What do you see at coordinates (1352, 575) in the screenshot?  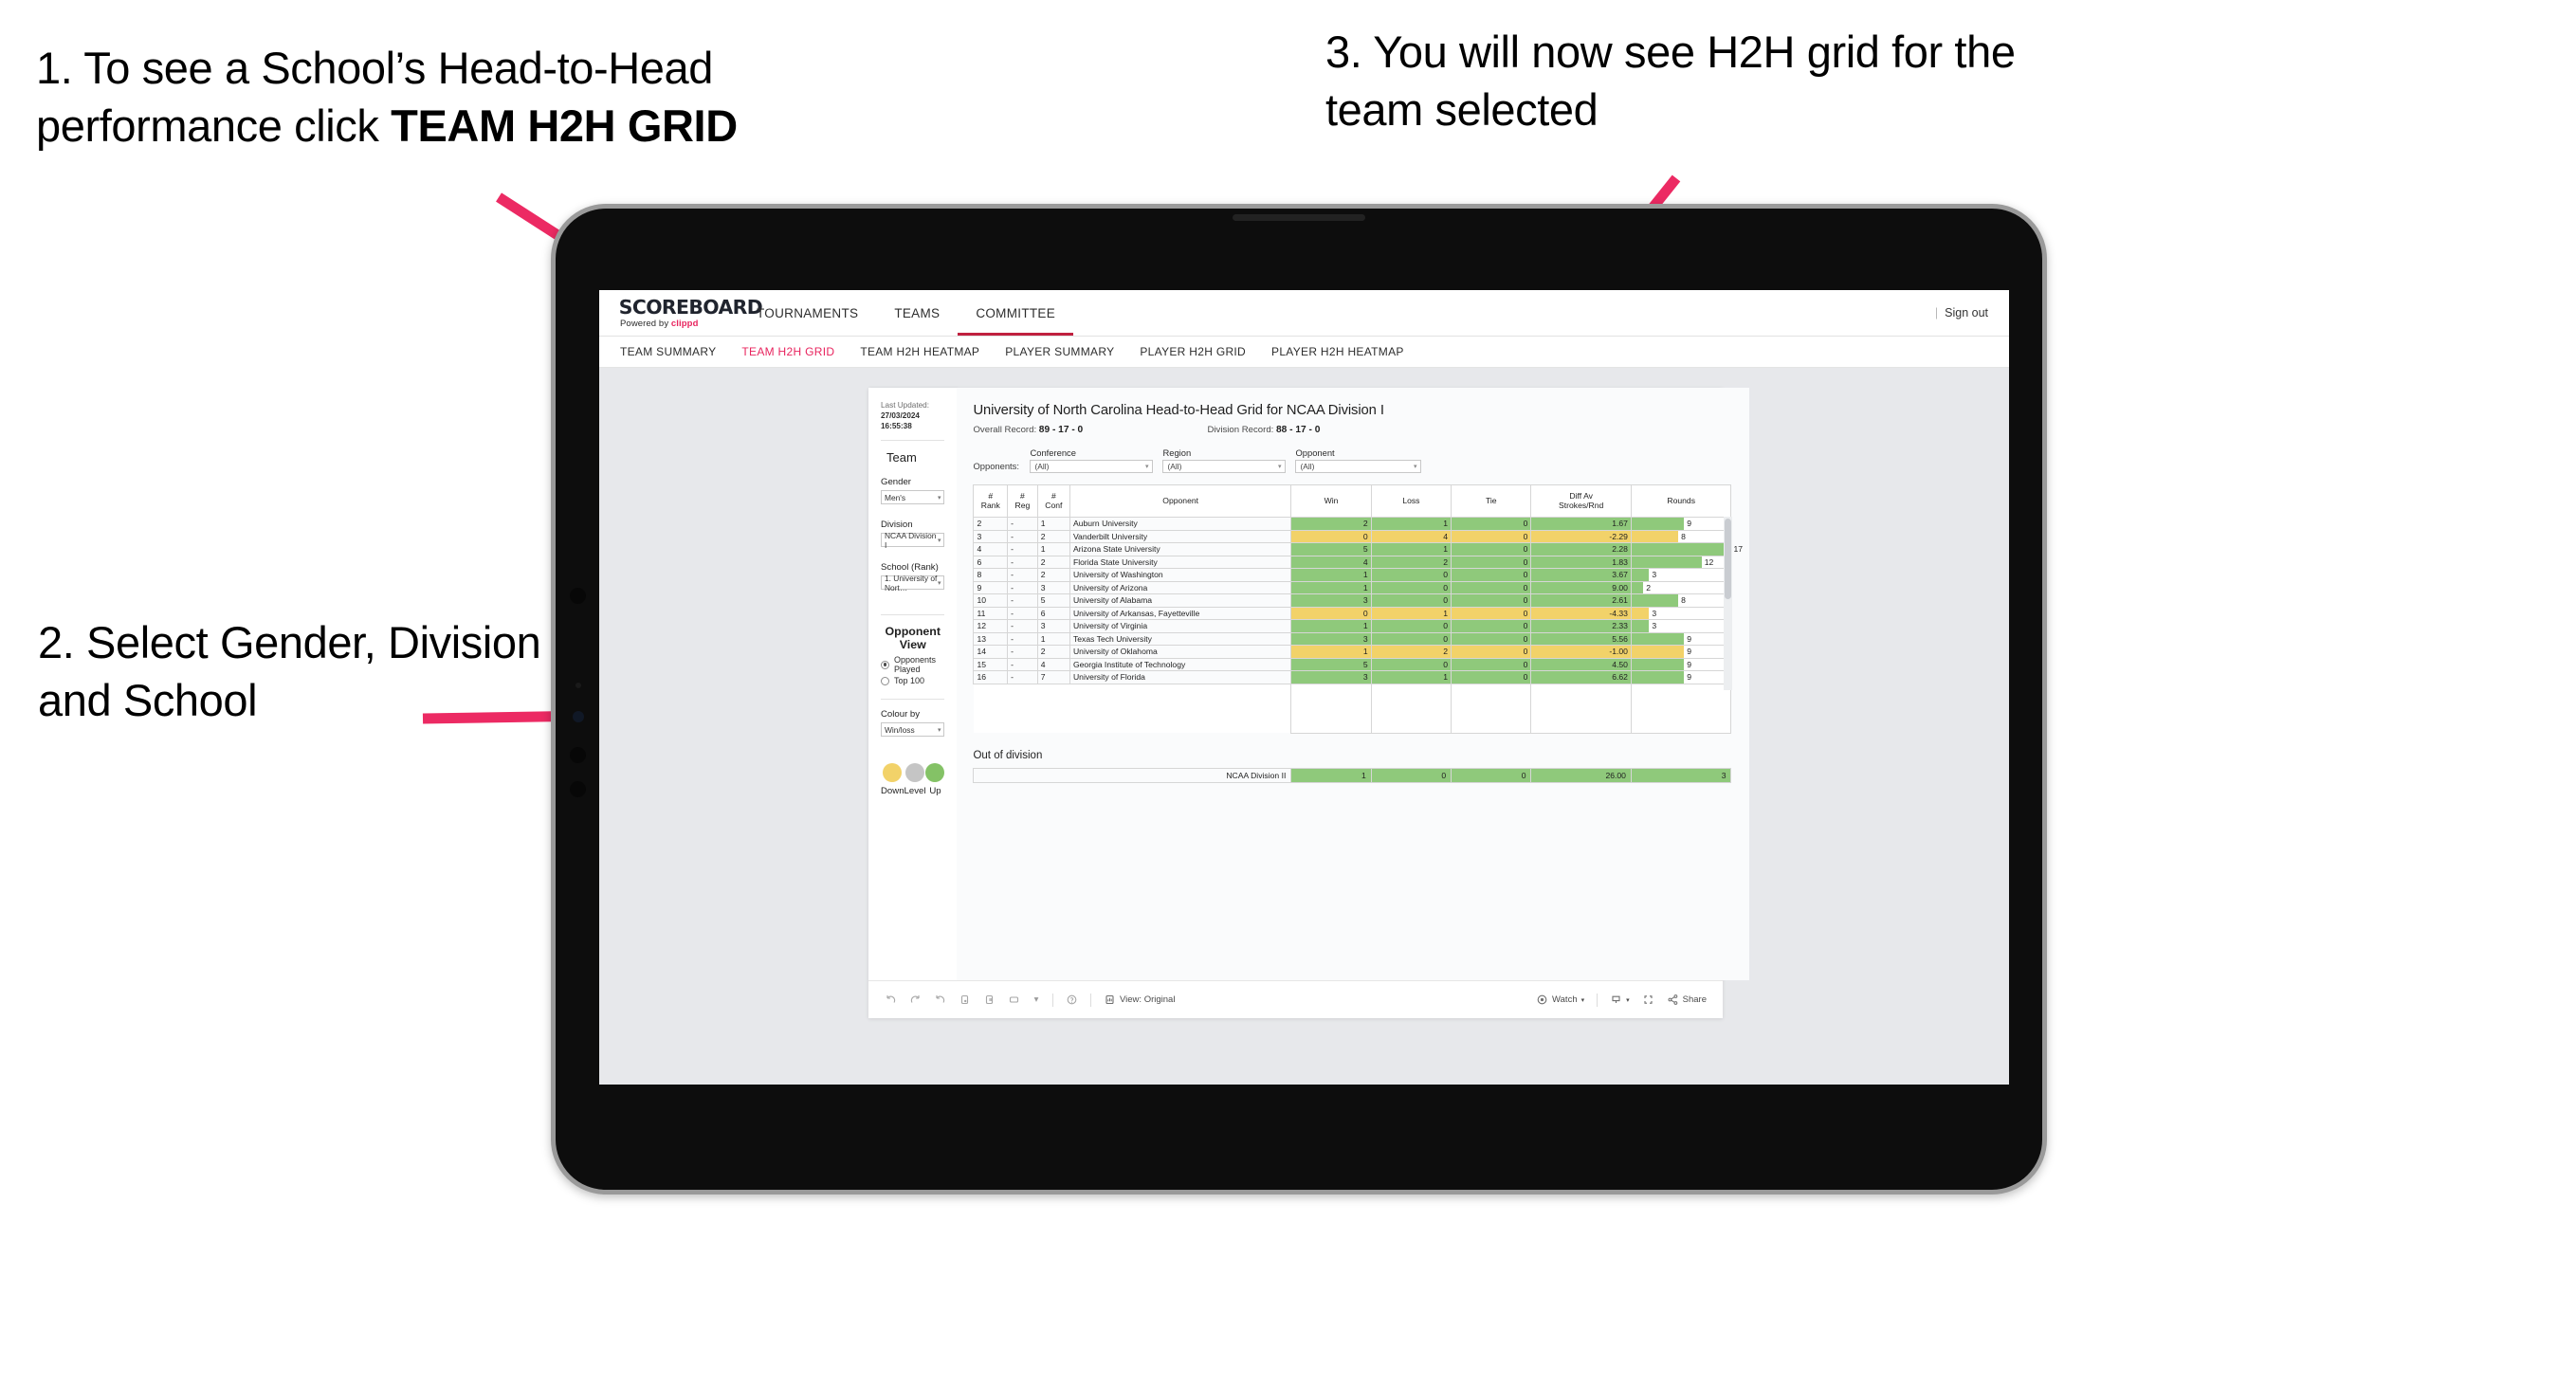 I see `table-row: 8-2 University of Washington 1 0 0 3.67 3` at bounding box center [1352, 575].